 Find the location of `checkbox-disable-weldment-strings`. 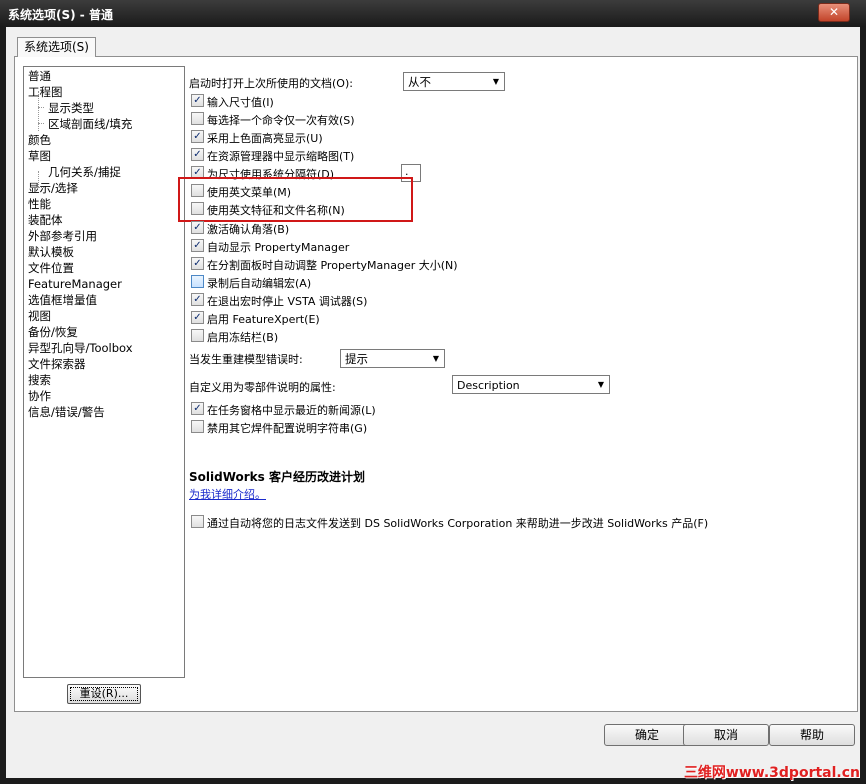

checkbox-disable-weldment-strings is located at coordinates (197, 426).